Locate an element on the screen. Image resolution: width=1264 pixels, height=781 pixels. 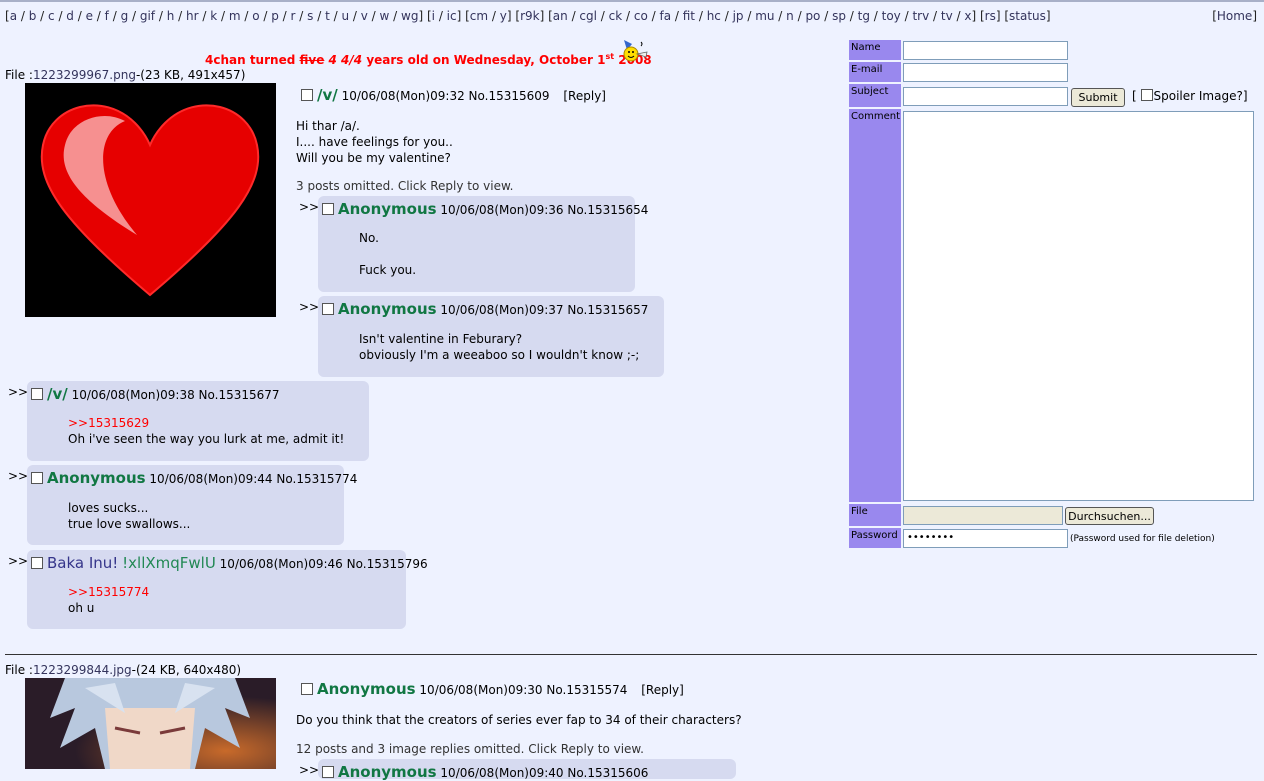
board-link-u: u is located at coordinates (345, 16).